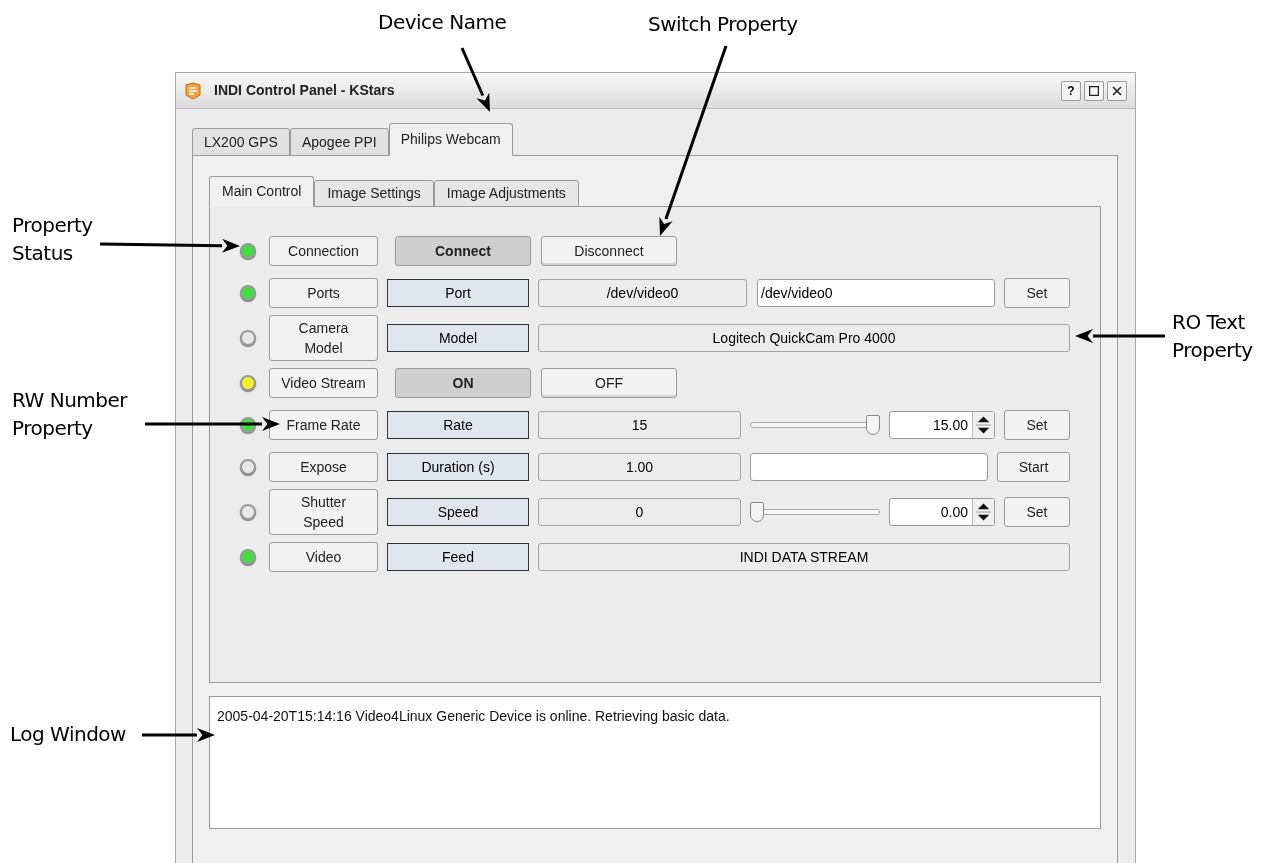 The image size is (1274, 863). What do you see at coordinates (68, 734) in the screenshot?
I see `annotation-label: Log Window` at bounding box center [68, 734].